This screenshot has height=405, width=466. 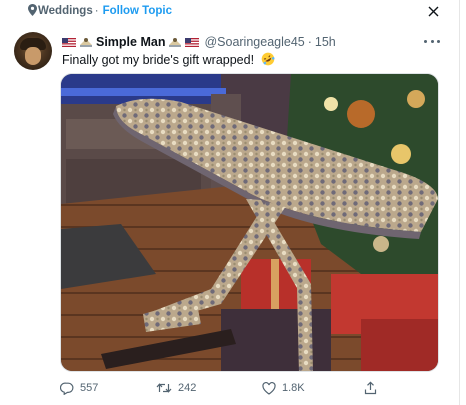 I want to click on retweet-button: 242, so click(x=176, y=388).